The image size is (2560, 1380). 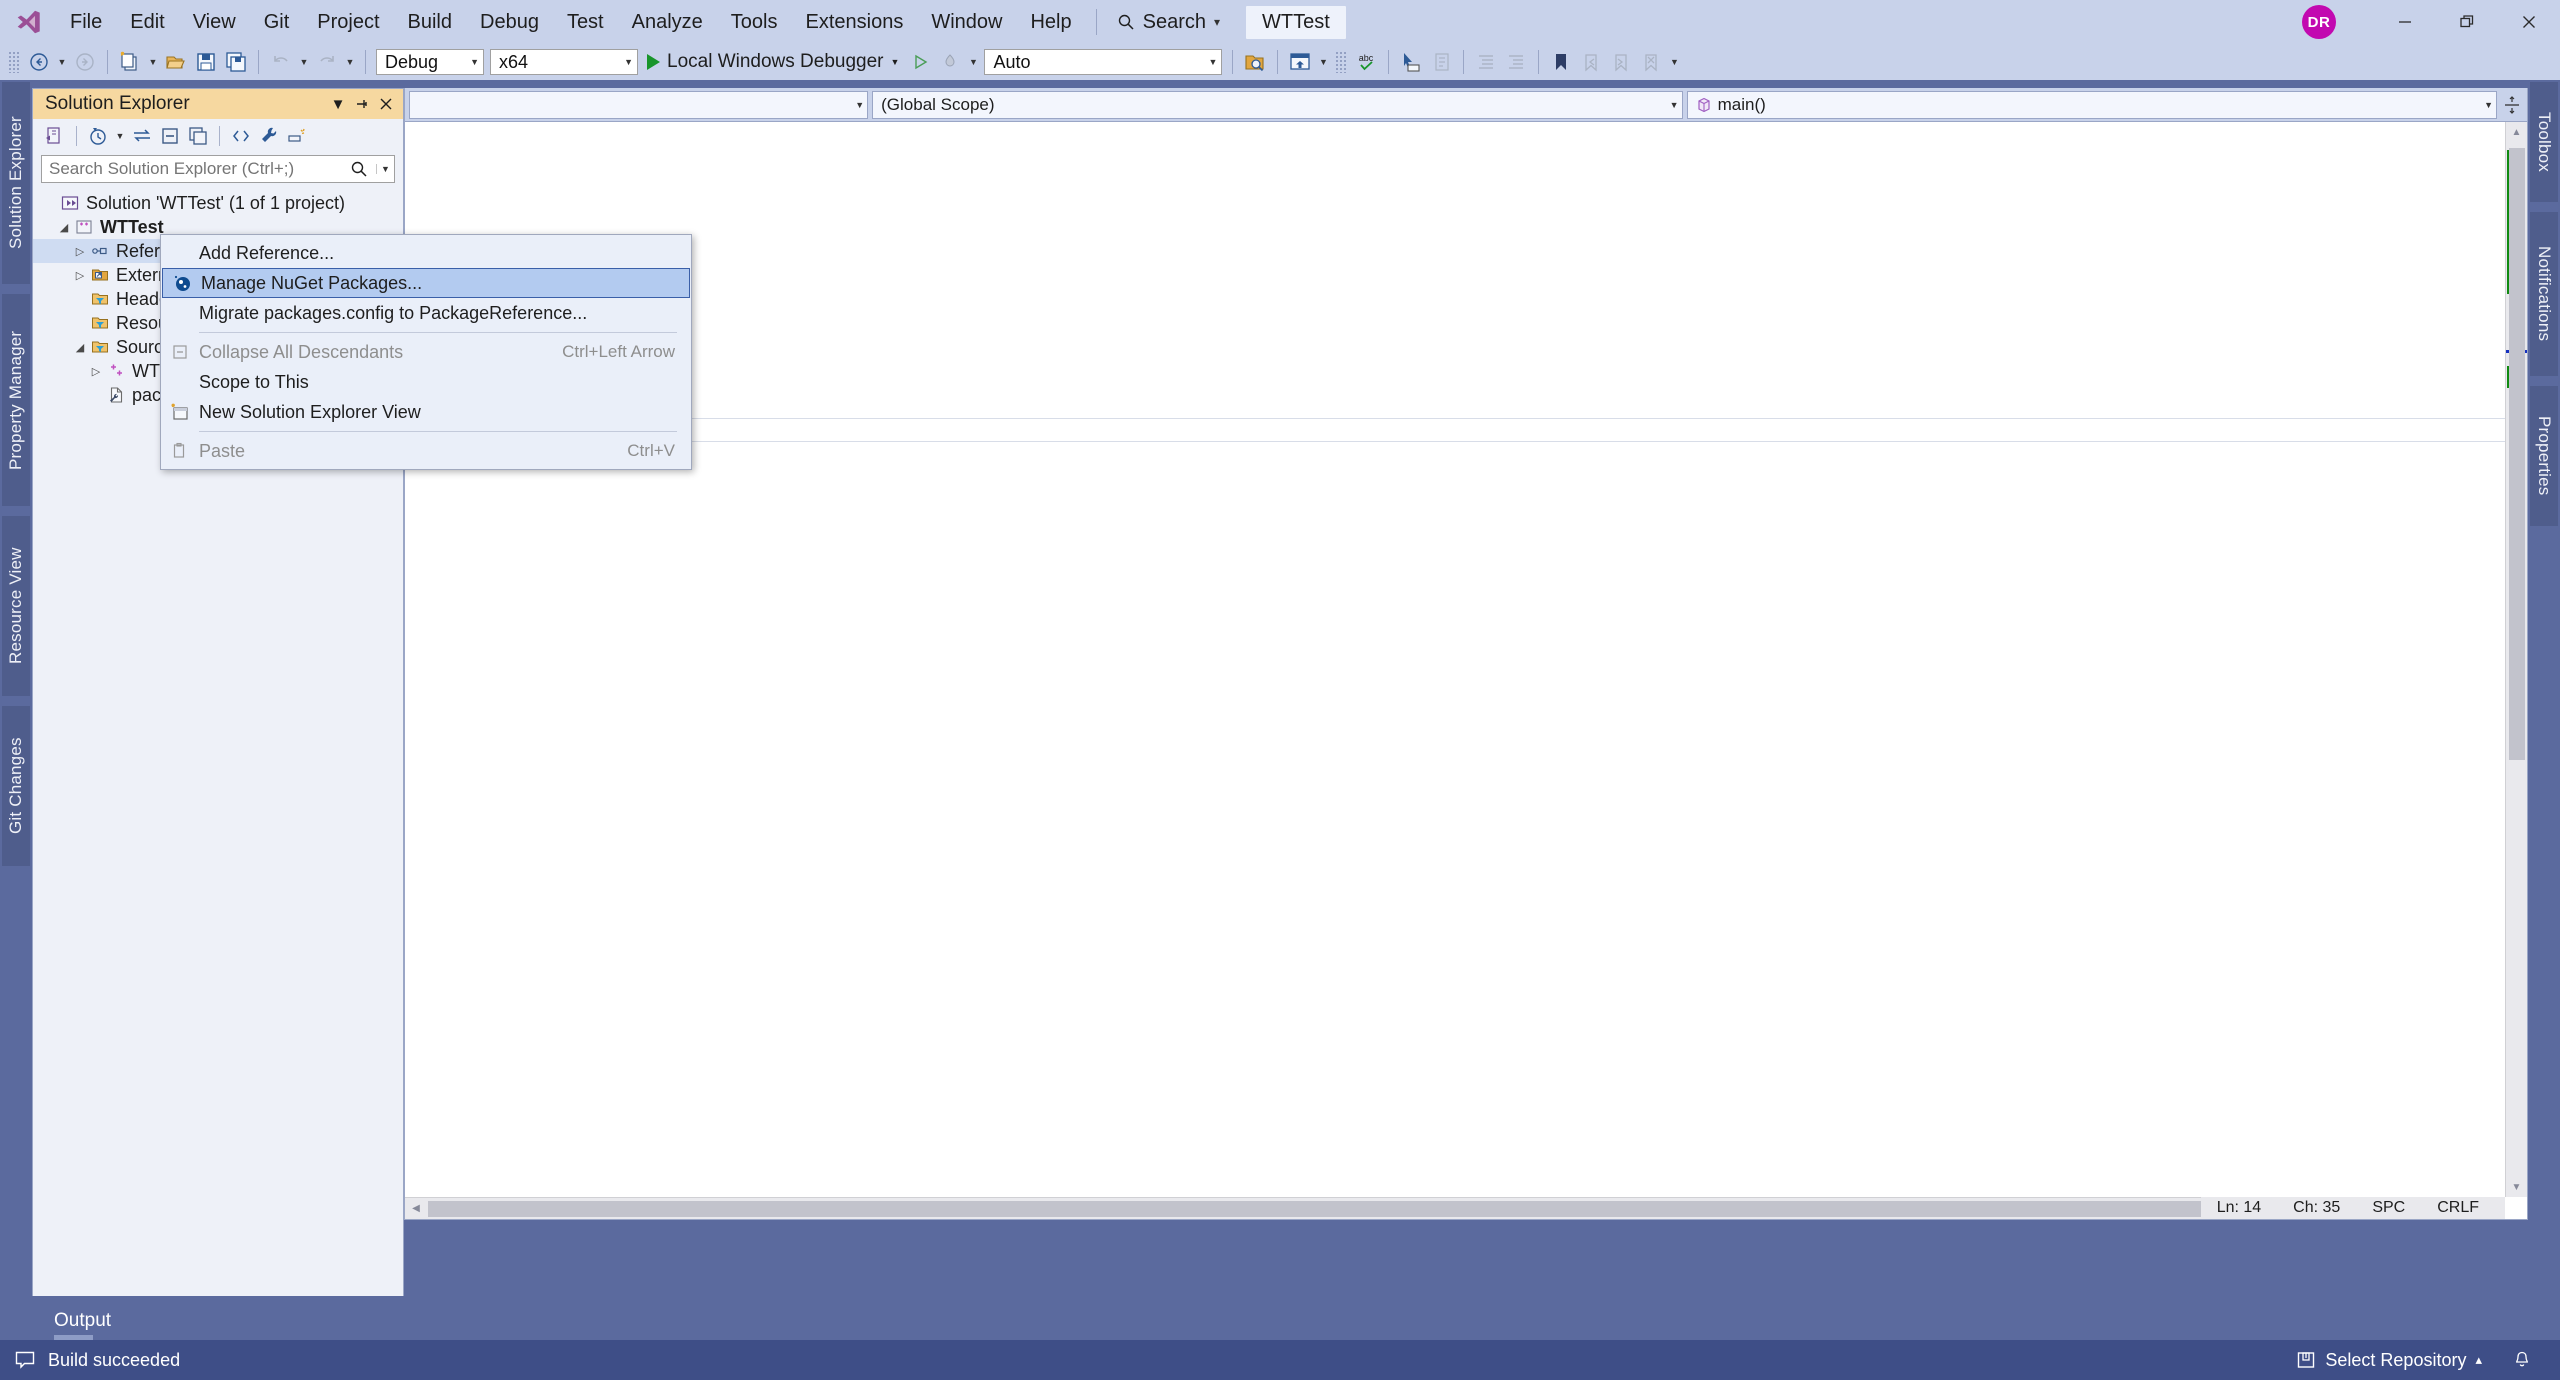 I want to click on line-ending-indicator: CRLF, so click(x=2458, y=1208).